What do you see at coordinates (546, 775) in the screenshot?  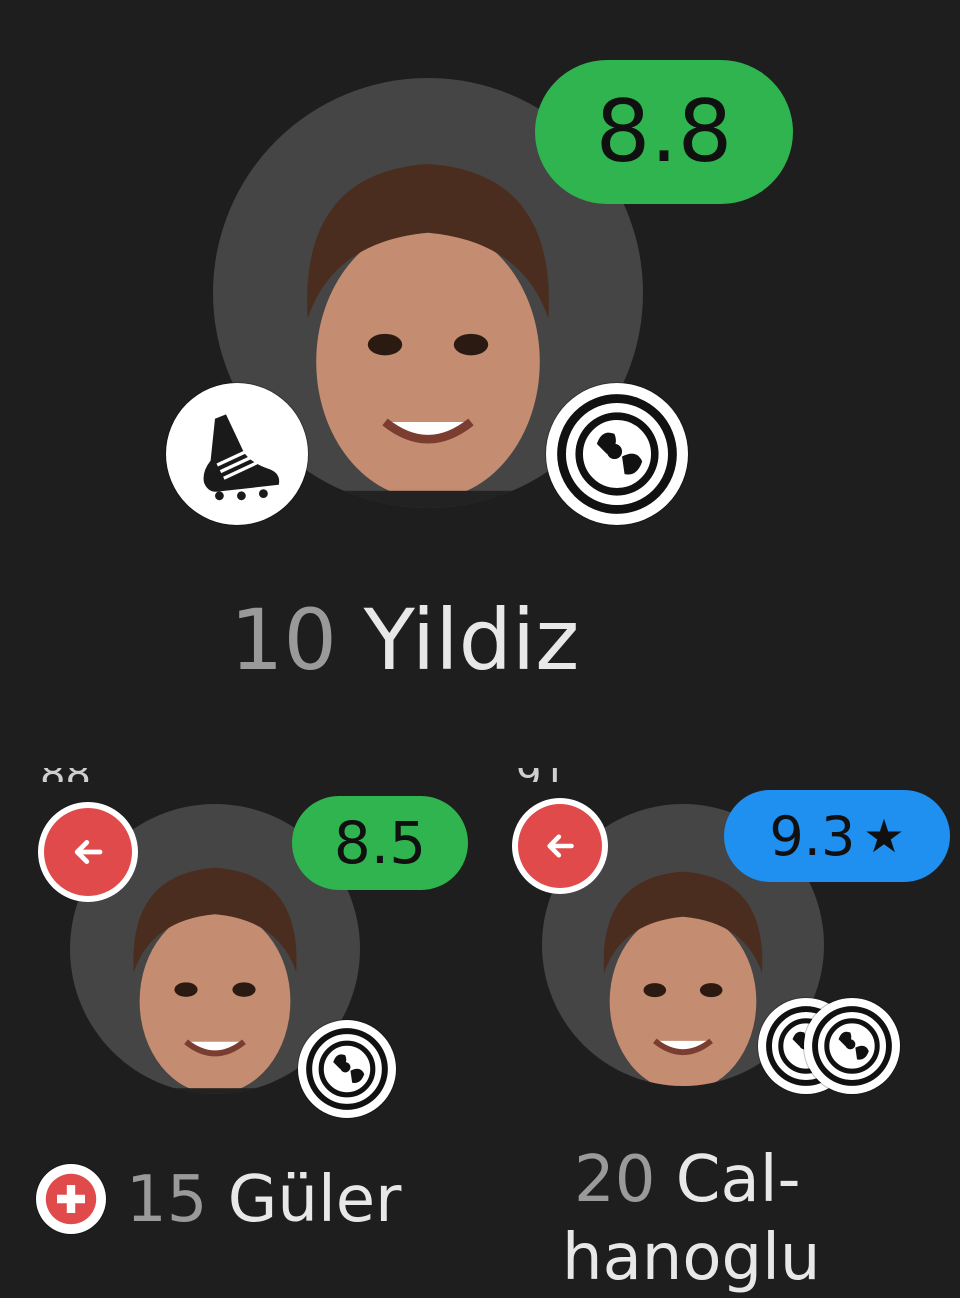 I see `partial-player-label: 91` at bounding box center [546, 775].